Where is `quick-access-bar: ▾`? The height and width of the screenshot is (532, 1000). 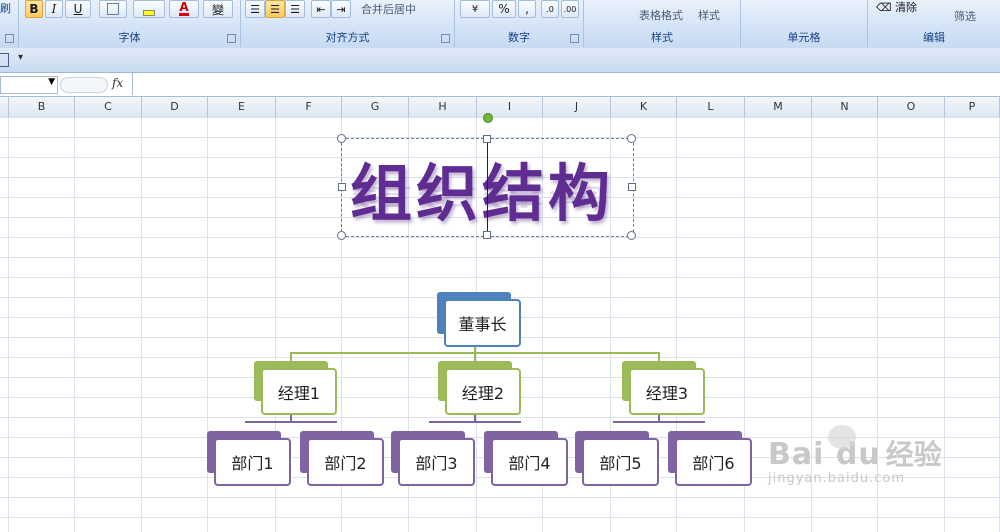 quick-access-bar: ▾ is located at coordinates (500, 60).